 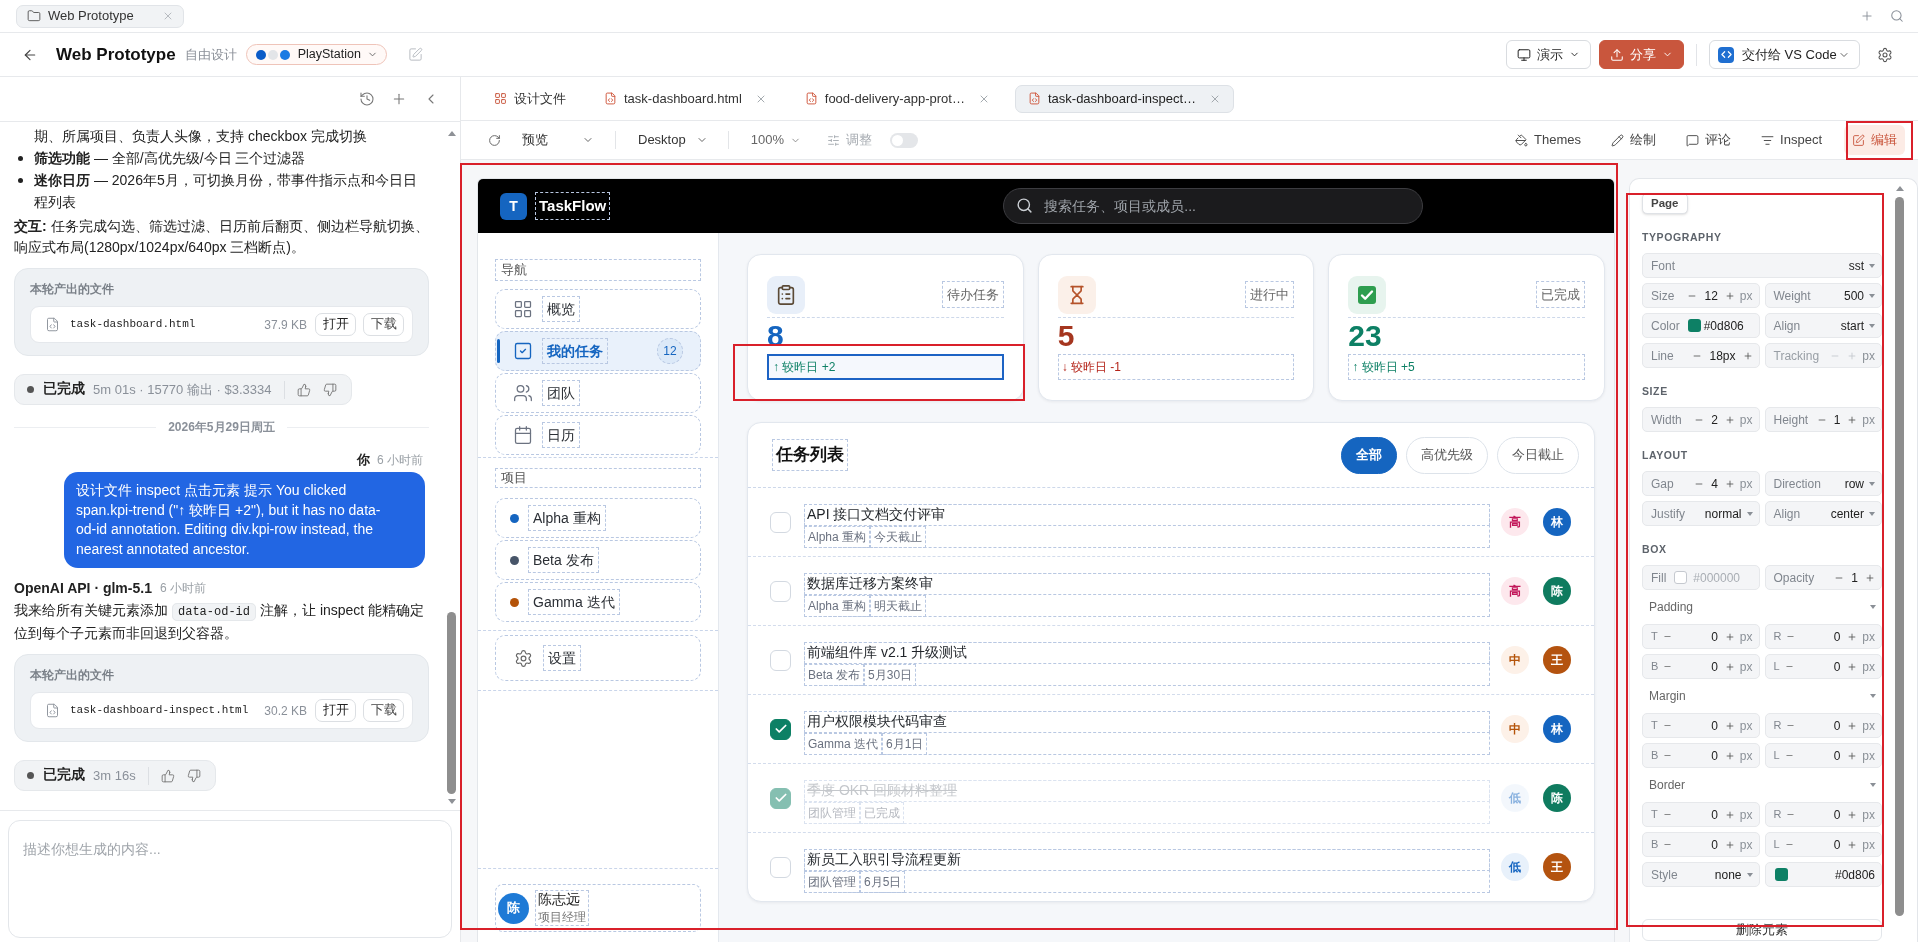 What do you see at coordinates (685, 98) in the screenshot?
I see `file-tab: task-dashboard.html` at bounding box center [685, 98].